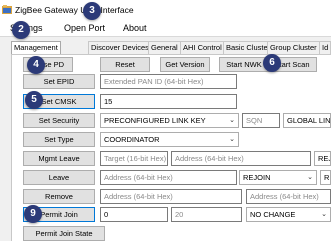  Describe the element at coordinates (165, 27) in the screenshot. I see `menu-bar: Settings Open Port About` at that location.